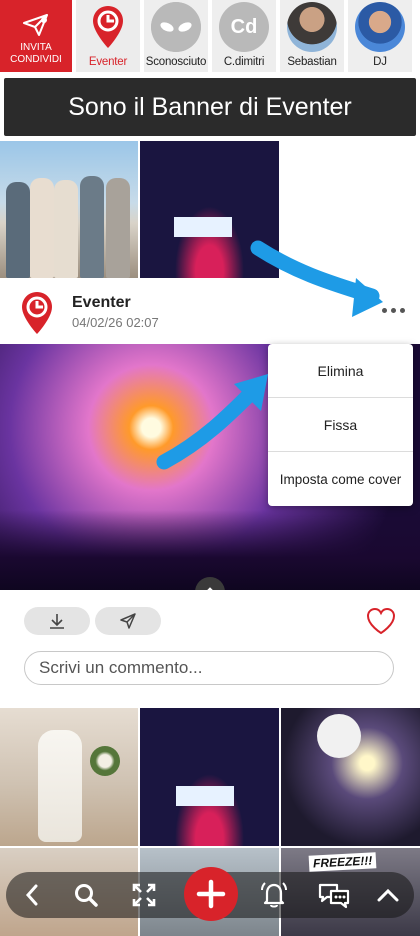  I want to click on back-button, so click(32, 895).